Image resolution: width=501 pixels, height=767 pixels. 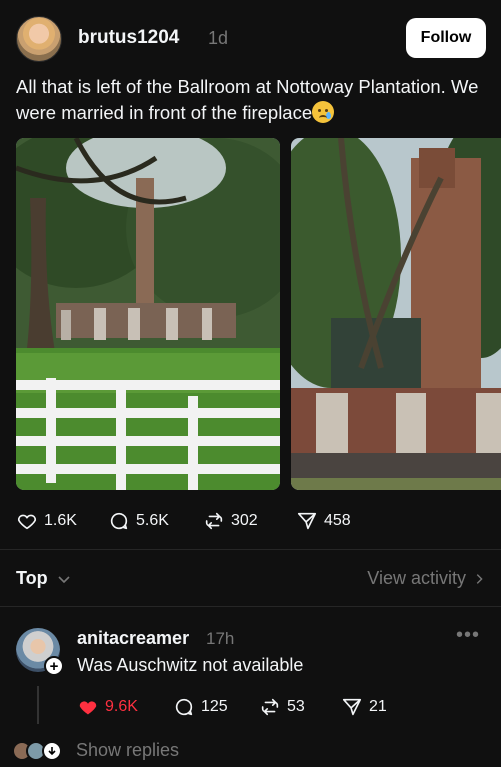 I want to click on reply-like-count: 9.6K, so click(x=121, y=706).